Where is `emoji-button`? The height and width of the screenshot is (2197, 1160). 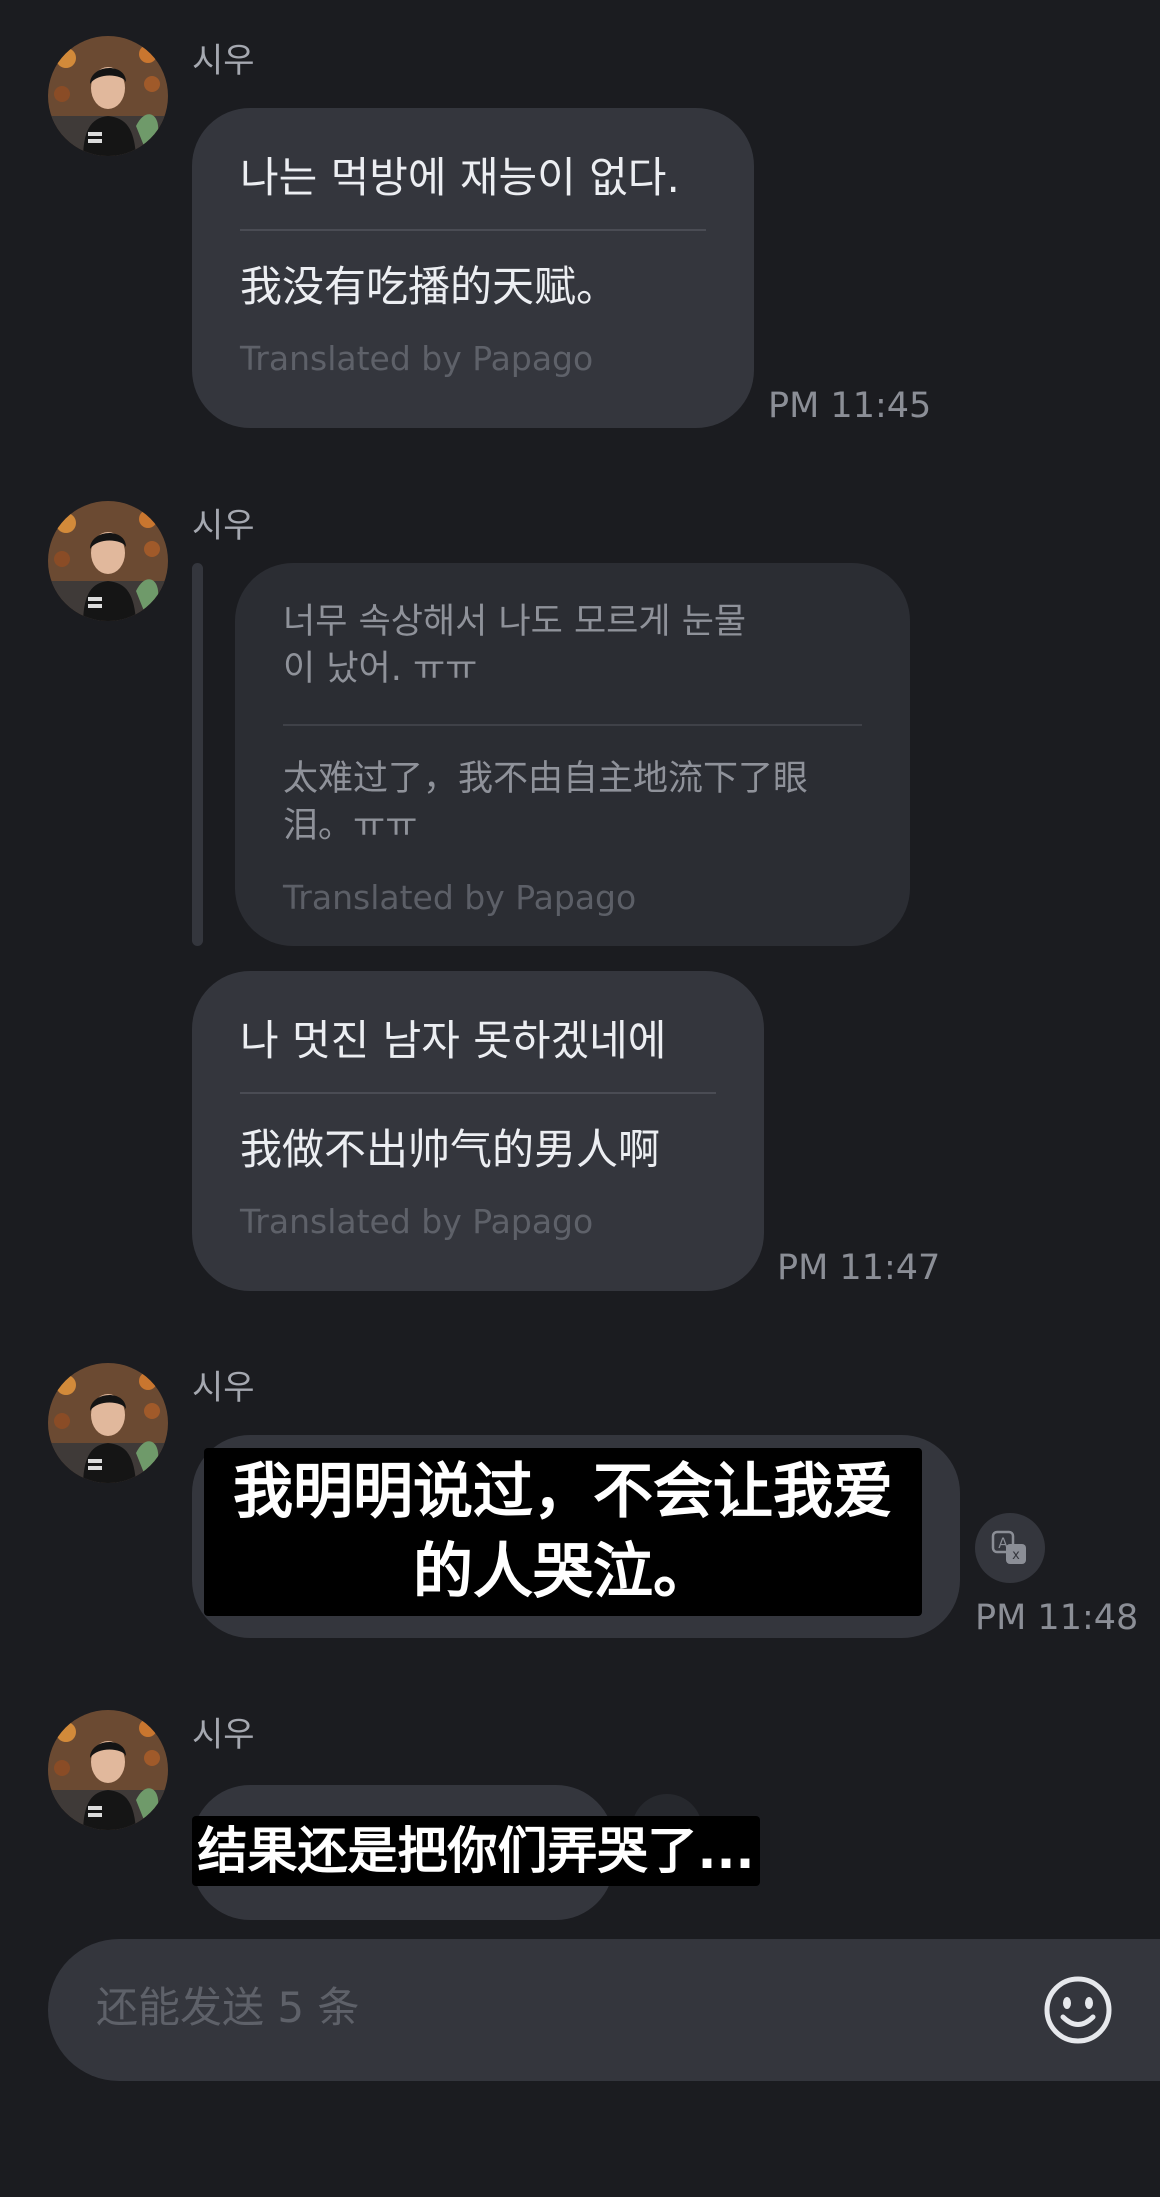 emoji-button is located at coordinates (1078, 2010).